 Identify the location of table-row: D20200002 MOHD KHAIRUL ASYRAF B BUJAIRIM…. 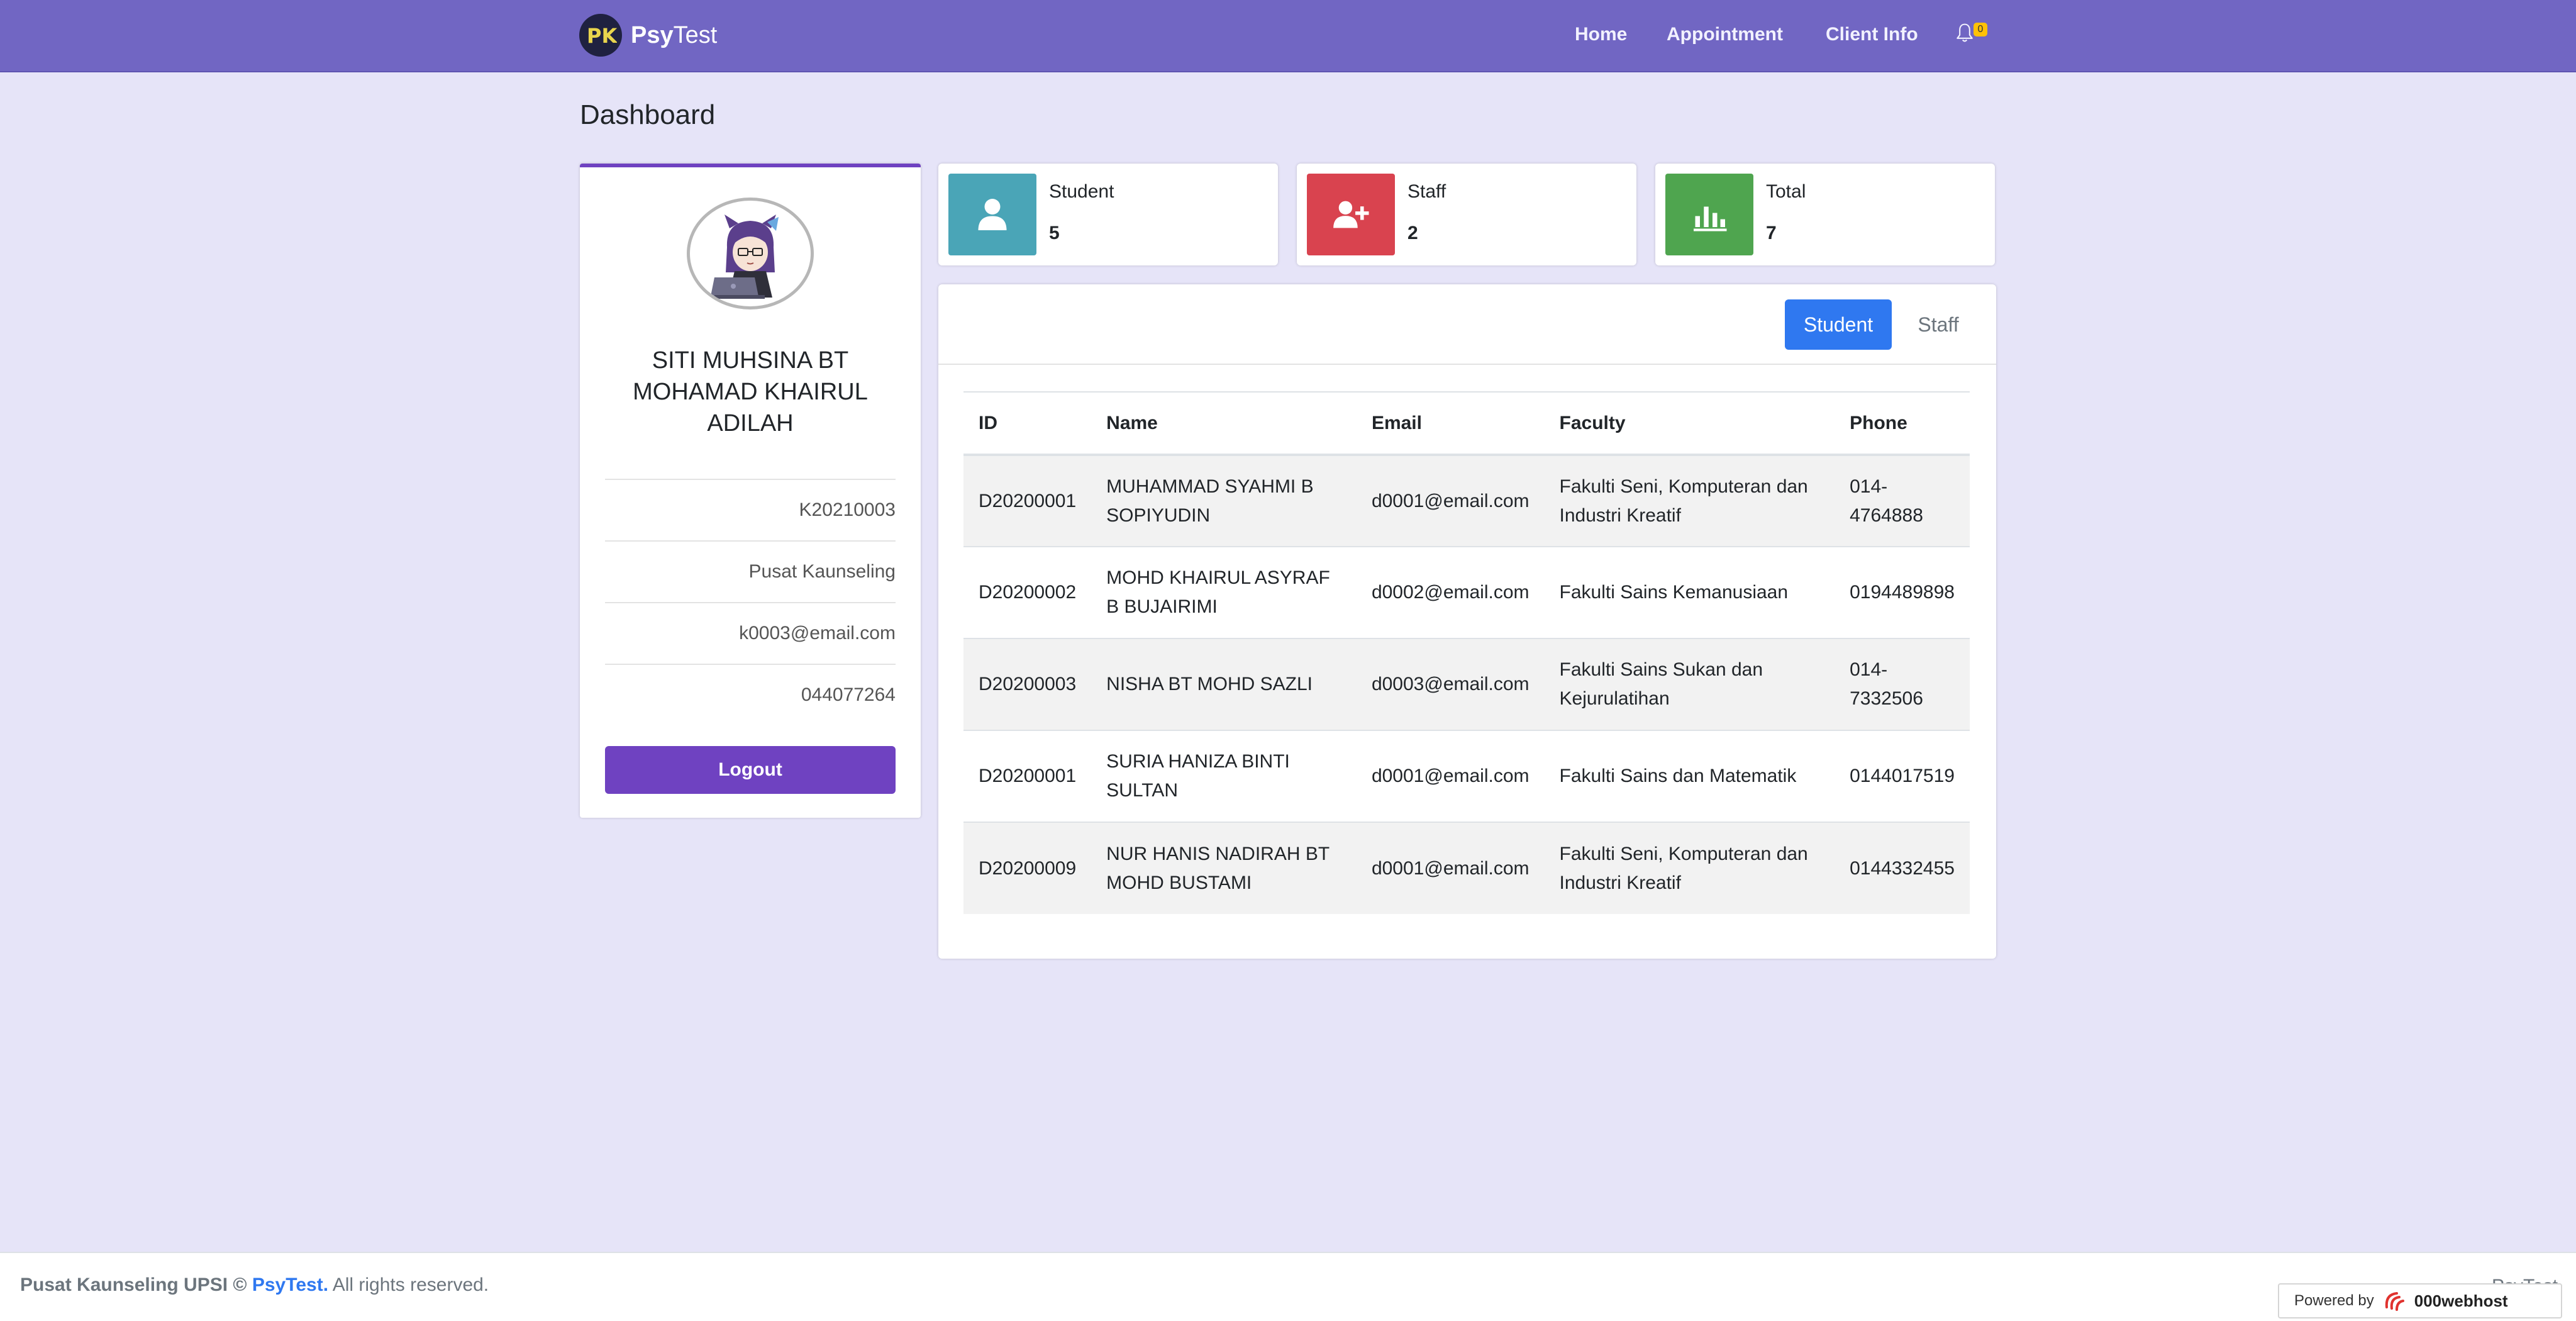
(1466, 592).